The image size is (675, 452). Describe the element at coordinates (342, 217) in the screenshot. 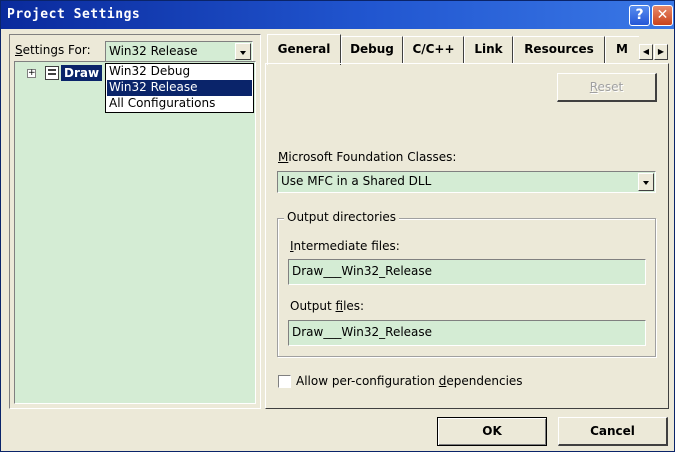

I see `output-directories-label: Output directories` at that location.